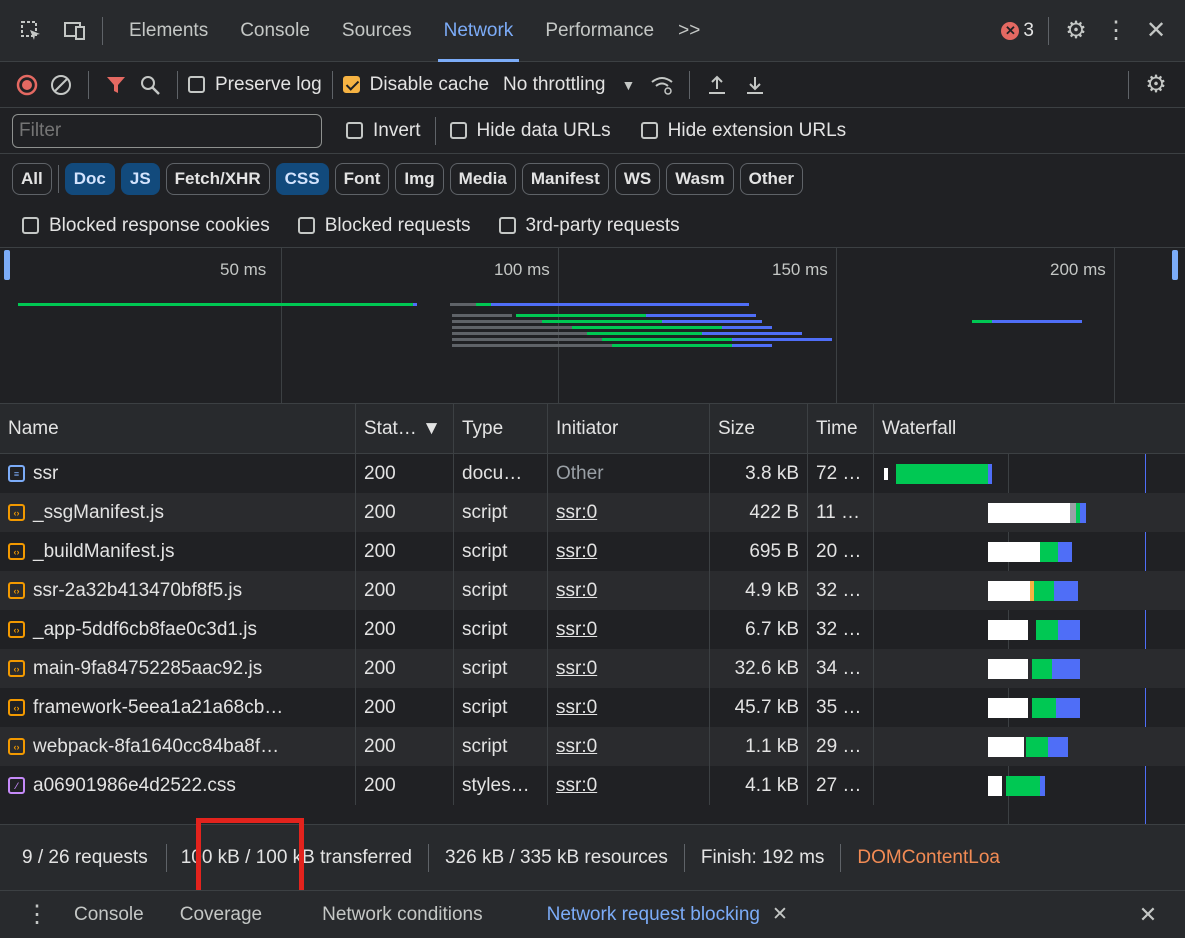 The image size is (1185, 938). I want to click on filter-funnel-icon, so click(116, 85).